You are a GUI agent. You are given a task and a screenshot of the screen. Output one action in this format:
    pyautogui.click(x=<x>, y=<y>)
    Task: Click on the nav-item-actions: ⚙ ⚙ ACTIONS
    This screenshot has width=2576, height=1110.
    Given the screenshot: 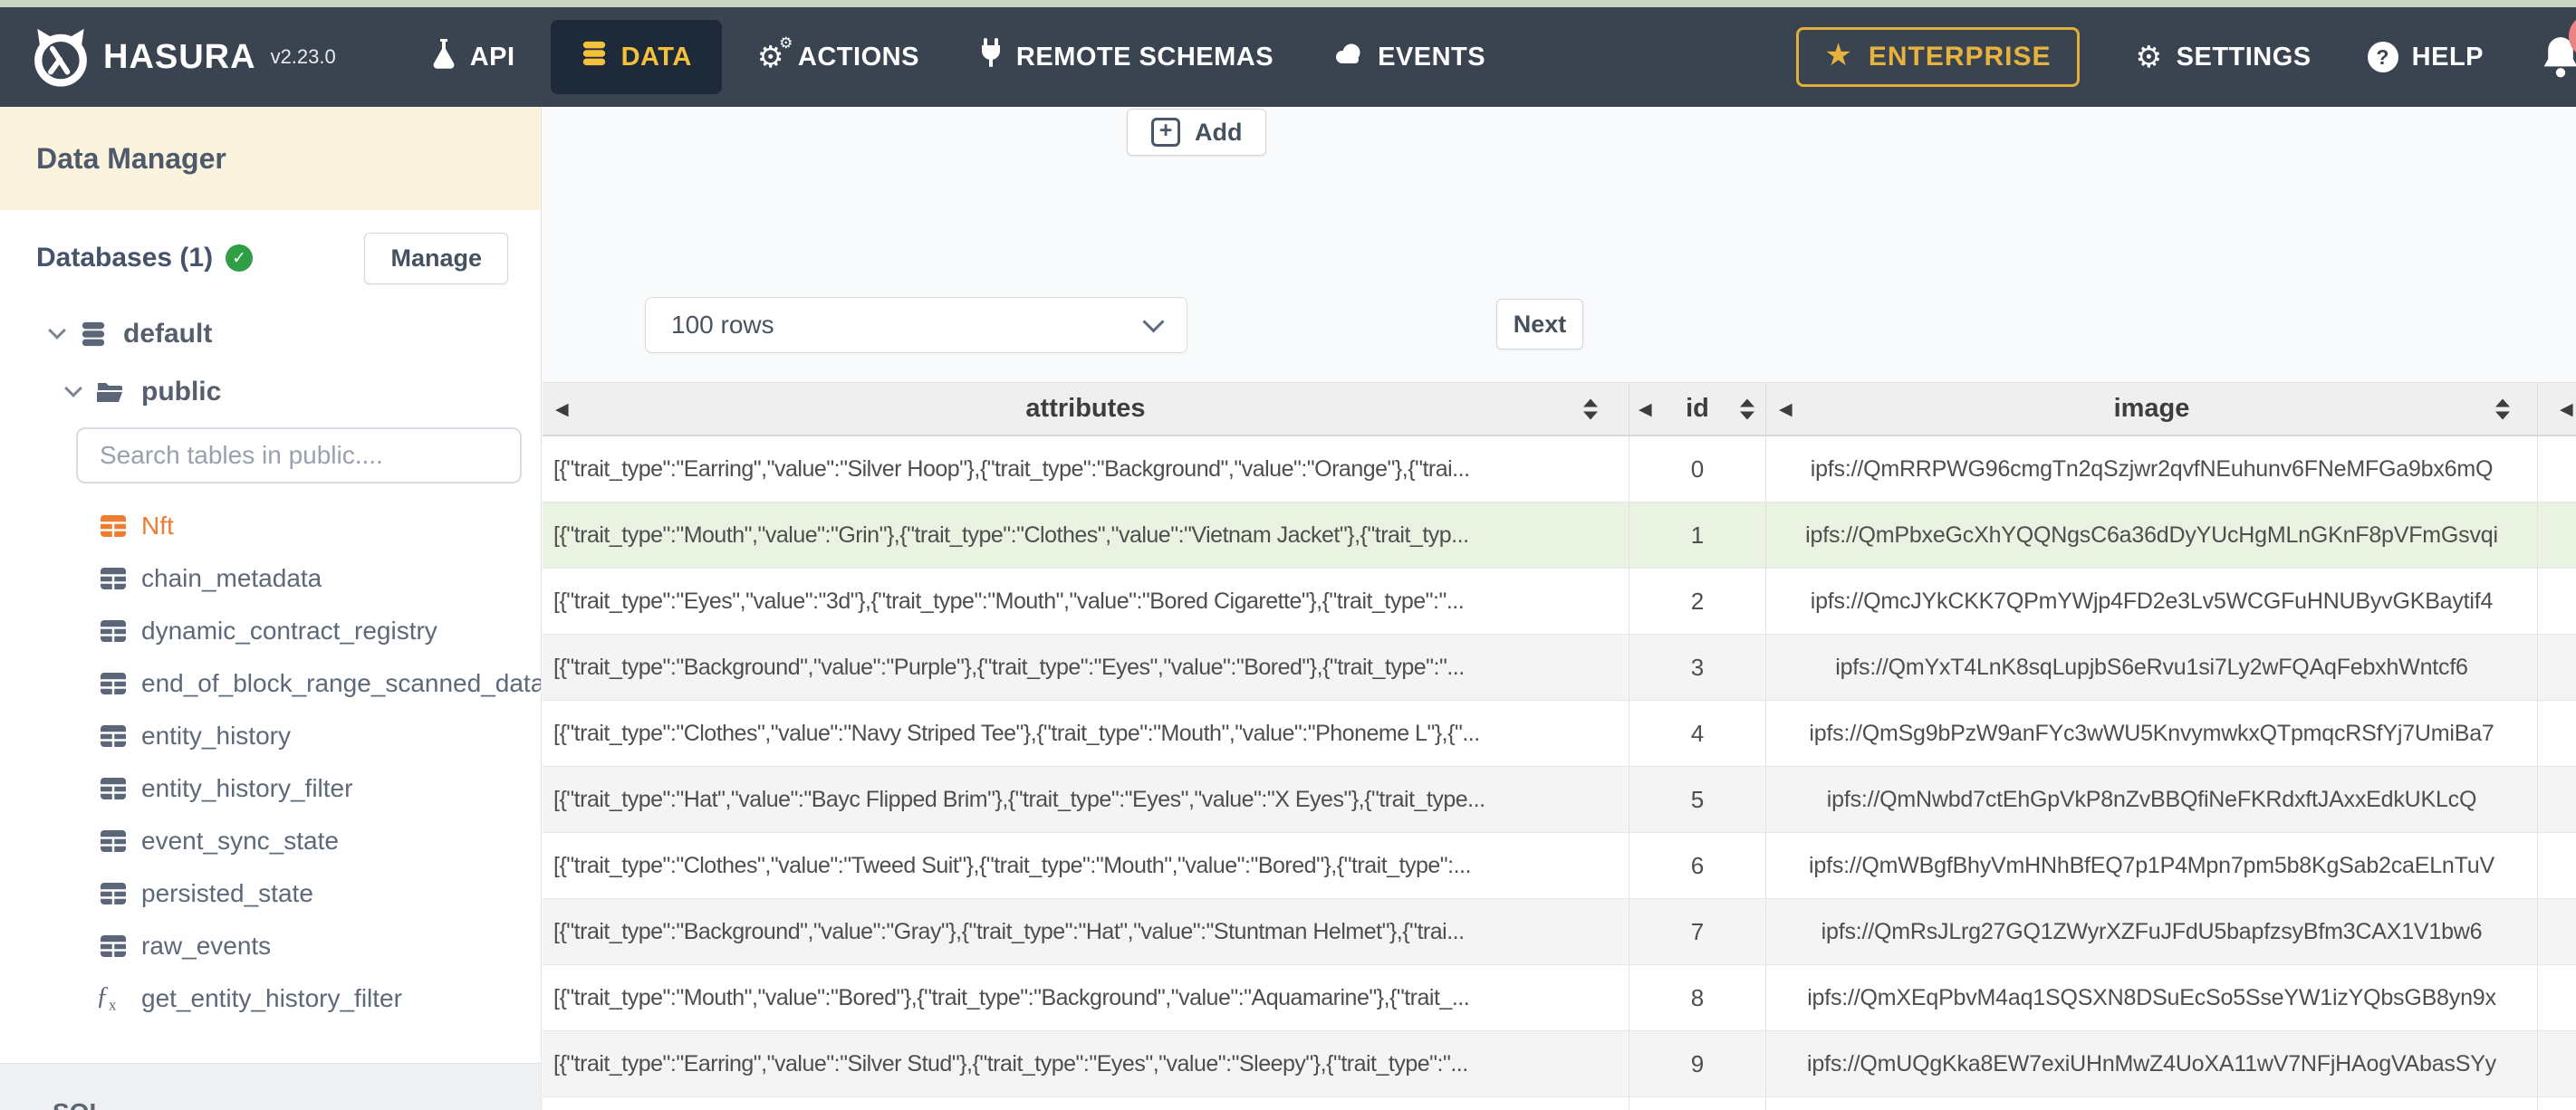 What is the action you would take?
    pyautogui.click(x=838, y=57)
    